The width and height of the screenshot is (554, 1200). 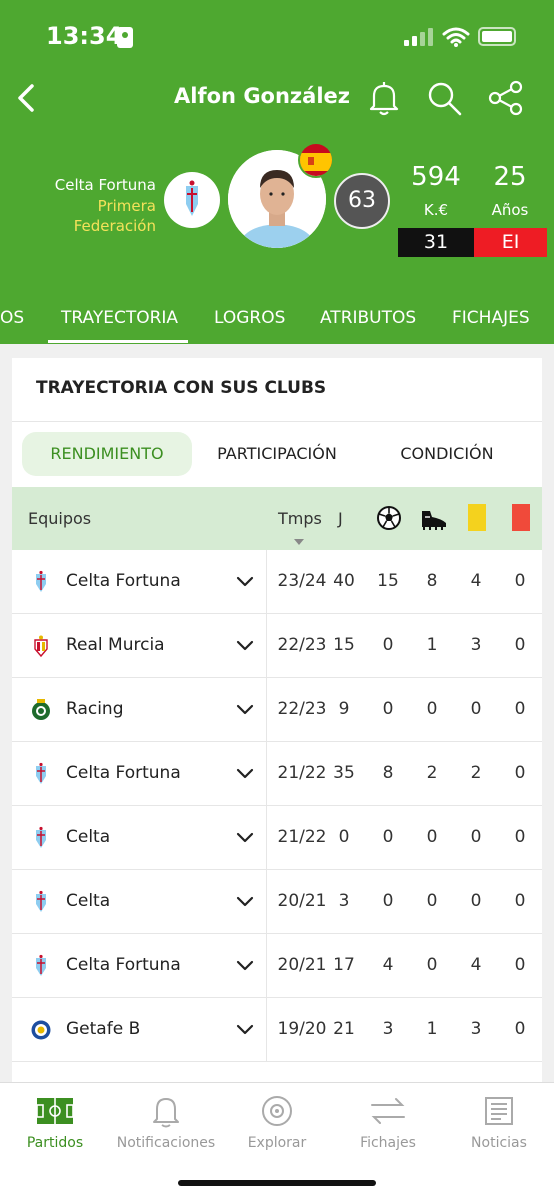 I want to click on card-title: TRAYECTORIA CON SUS CLUBS, so click(x=181, y=388).